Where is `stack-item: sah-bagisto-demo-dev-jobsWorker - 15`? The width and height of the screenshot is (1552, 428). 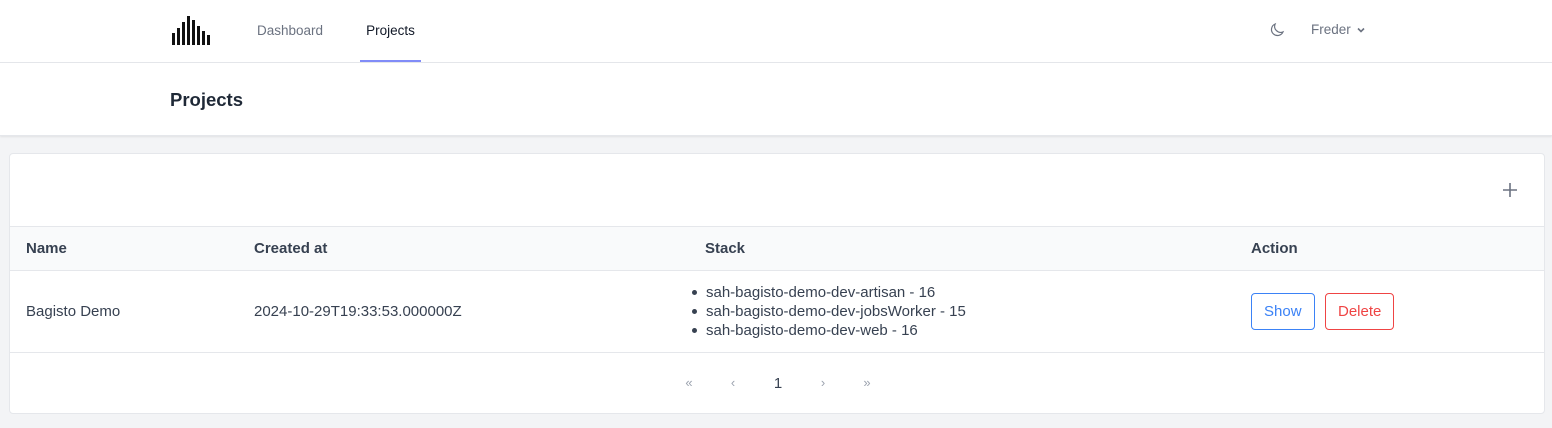 stack-item: sah-bagisto-demo-dev-jobsWorker - 15 is located at coordinates (829, 311).